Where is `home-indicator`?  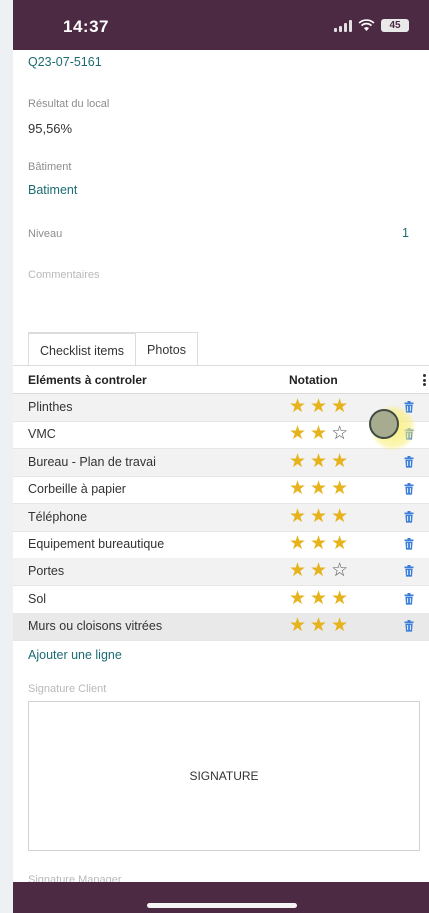 home-indicator is located at coordinates (222, 905).